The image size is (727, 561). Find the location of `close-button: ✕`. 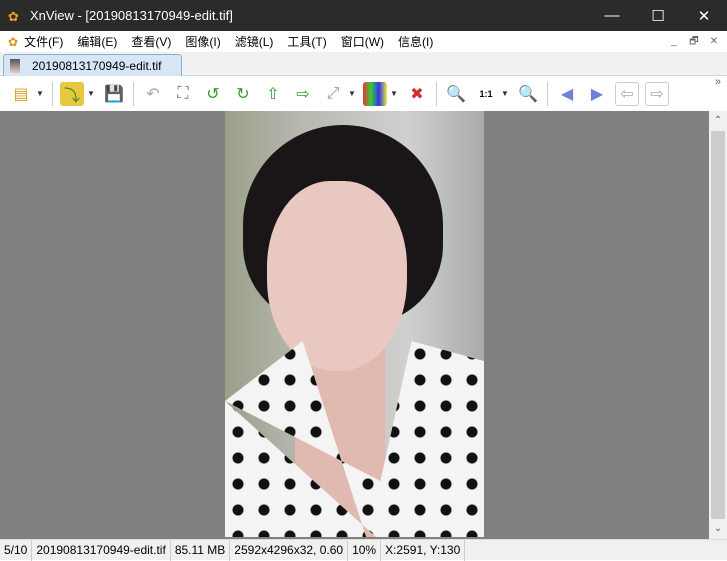

close-button: ✕ is located at coordinates (704, 15).